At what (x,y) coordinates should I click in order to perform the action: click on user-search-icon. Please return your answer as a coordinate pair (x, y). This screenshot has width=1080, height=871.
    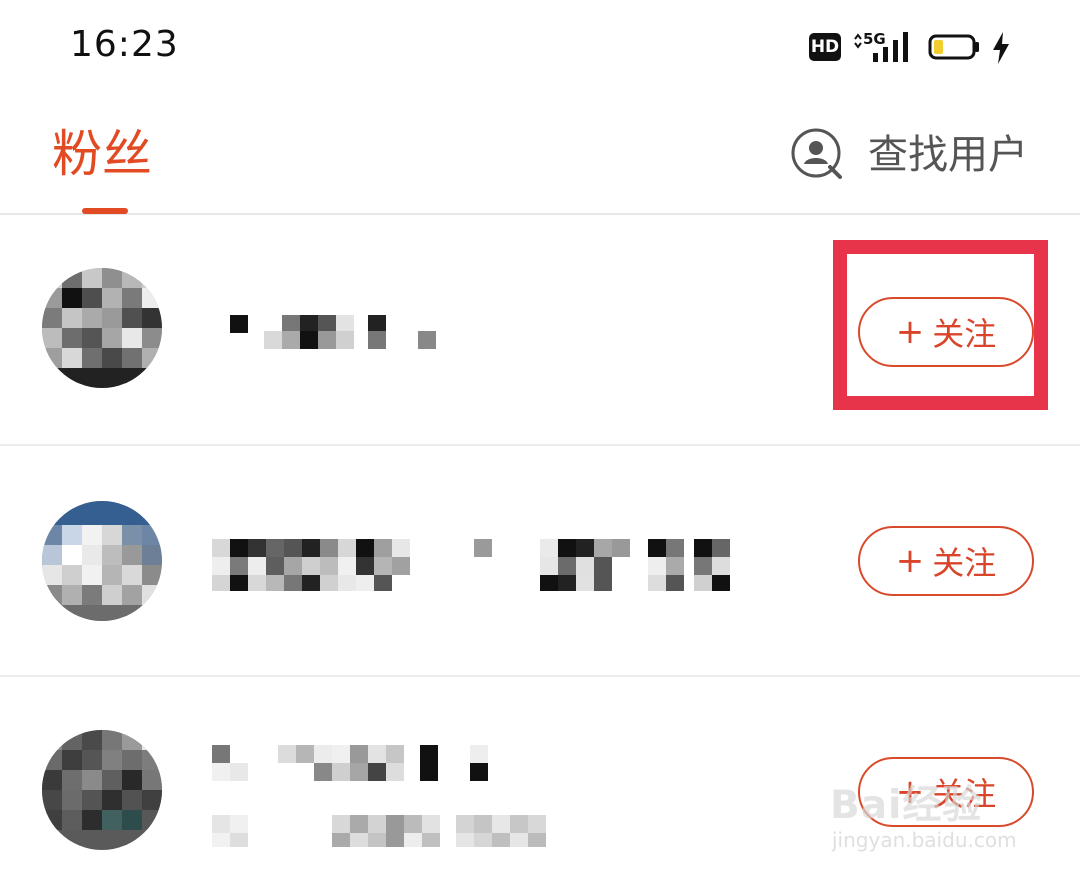
    Looking at the image, I should click on (816, 153).